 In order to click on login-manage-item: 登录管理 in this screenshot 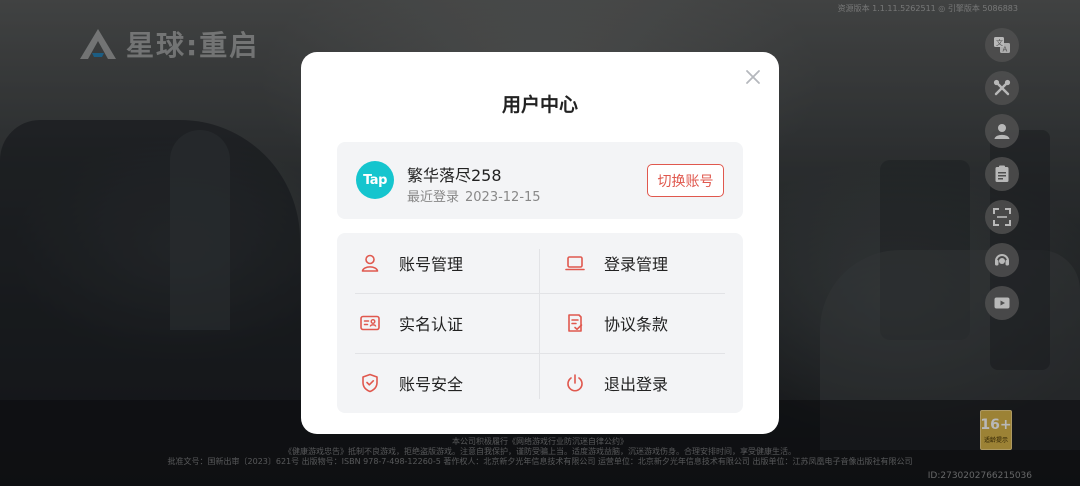, I will do `click(632, 263)`.